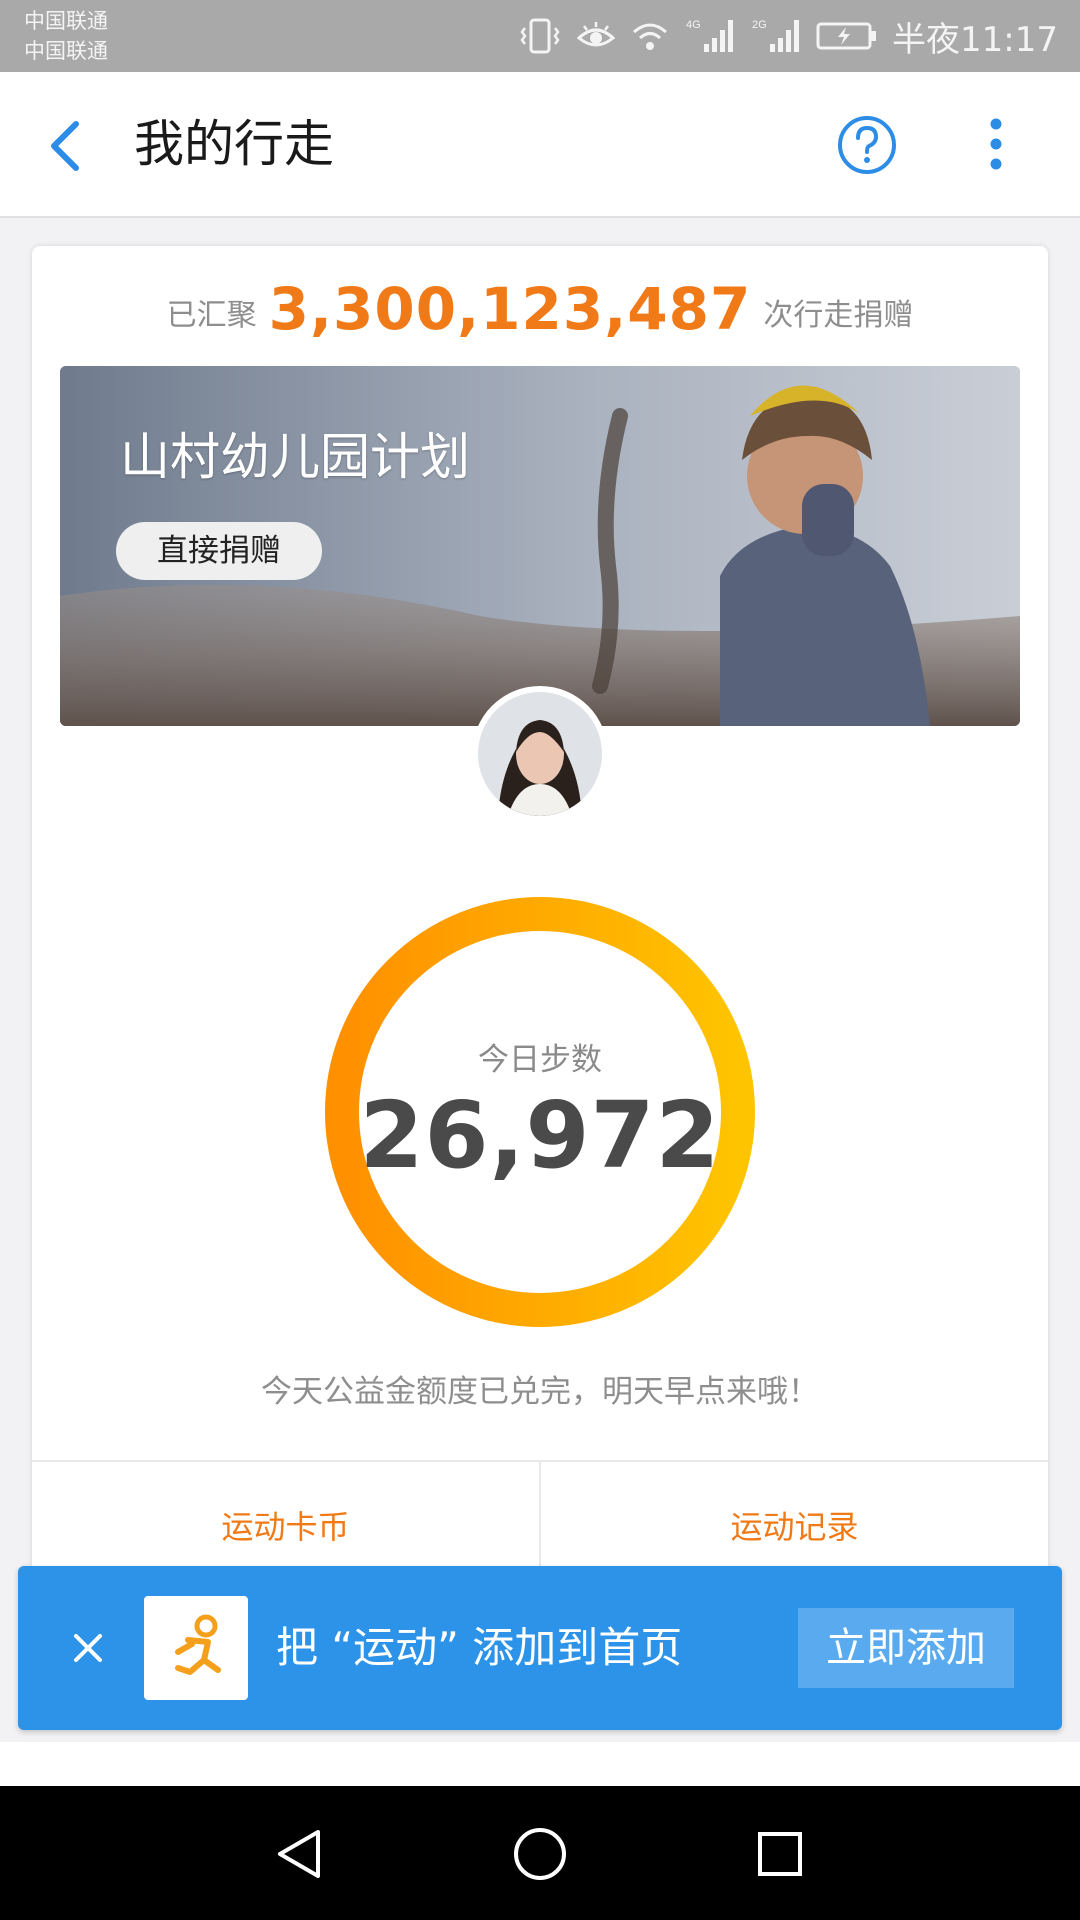  I want to click on more-menu-button, so click(996, 146).